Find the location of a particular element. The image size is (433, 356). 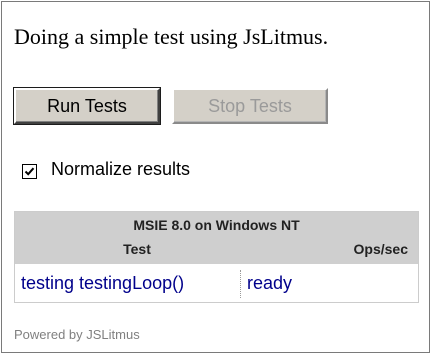

column-header-ops: Ops/sec is located at coordinates (380, 249).